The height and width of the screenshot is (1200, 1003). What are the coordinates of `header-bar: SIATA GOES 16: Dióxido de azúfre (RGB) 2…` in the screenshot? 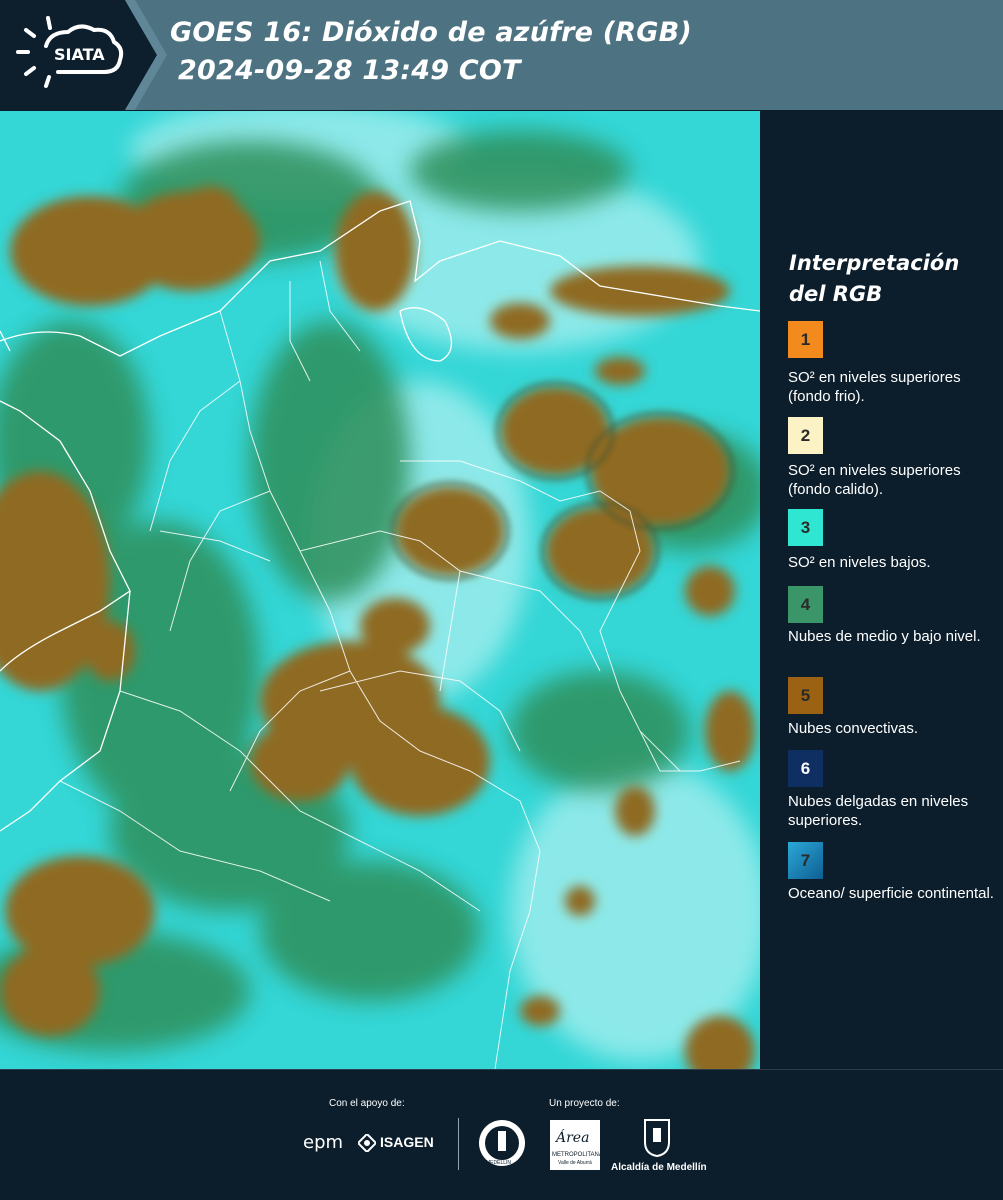 It's located at (501, 55).